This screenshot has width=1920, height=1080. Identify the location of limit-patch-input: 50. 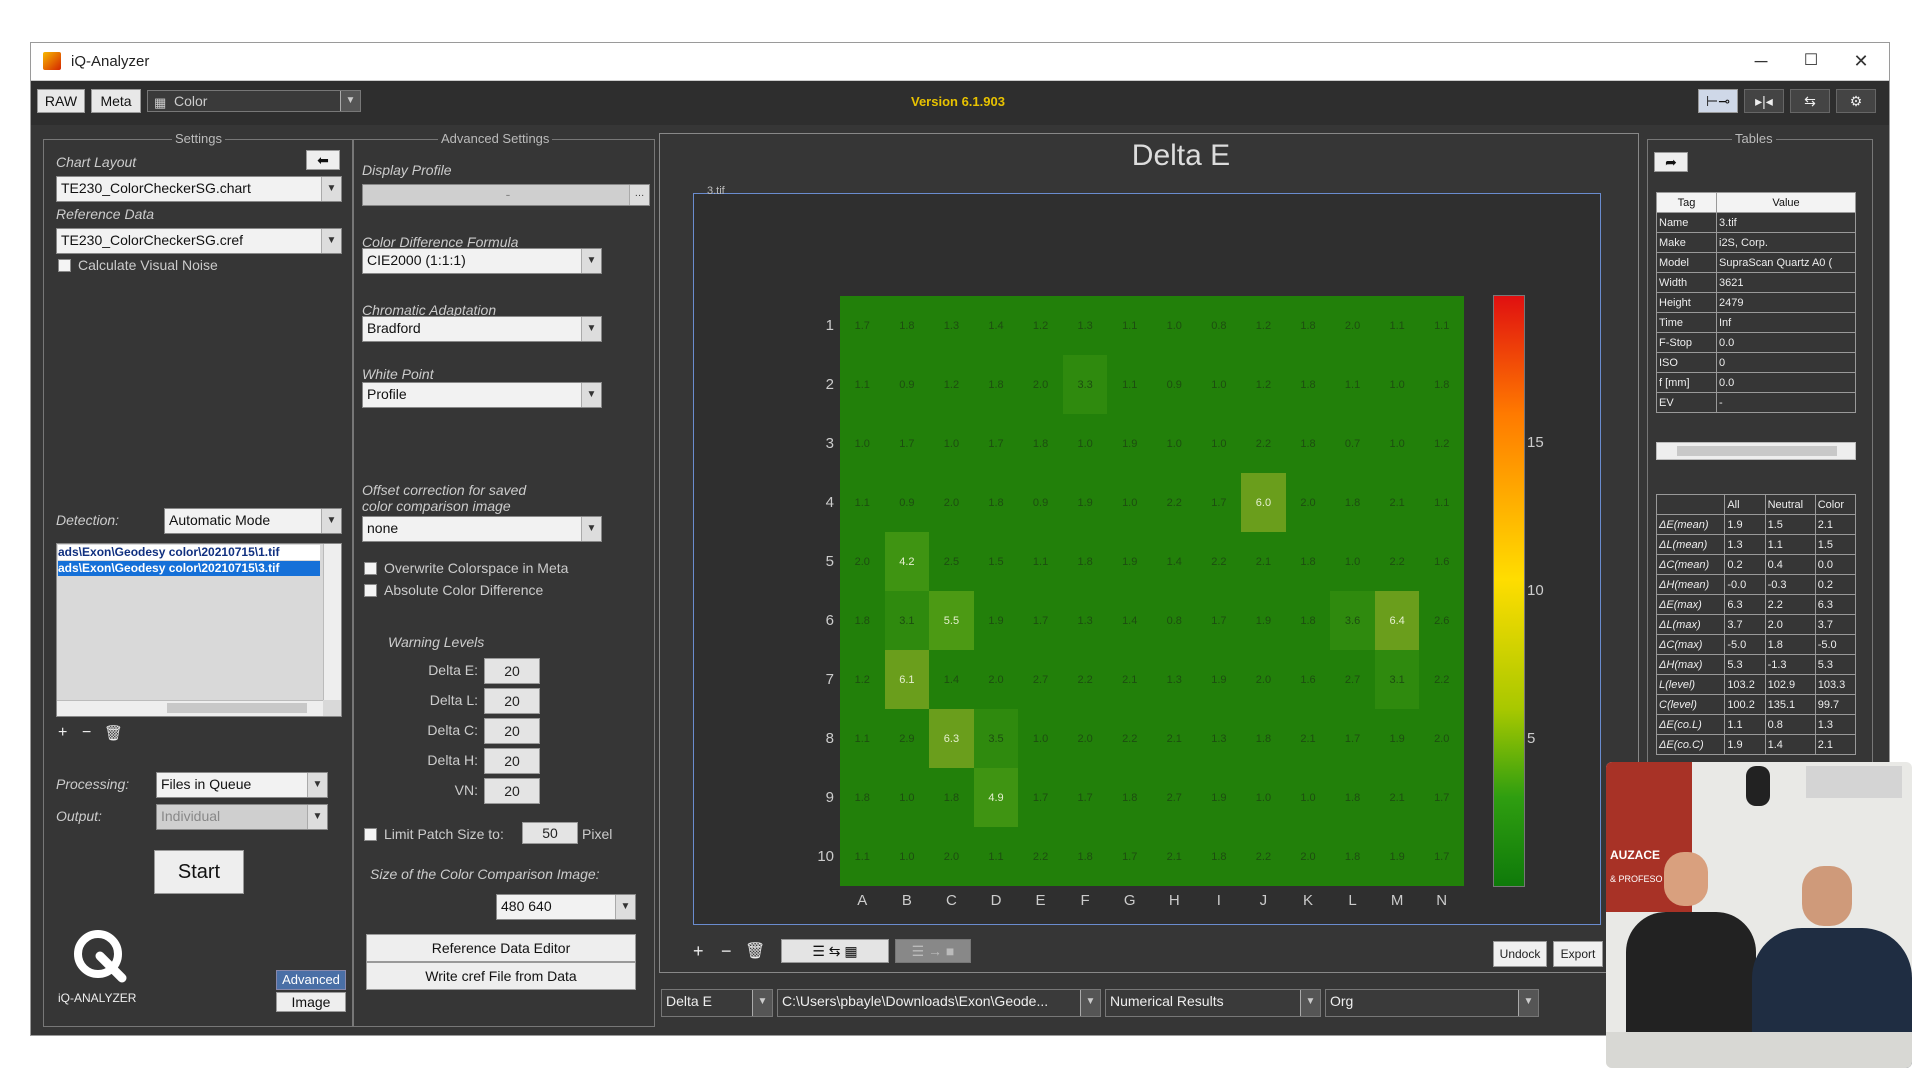
(550, 833).